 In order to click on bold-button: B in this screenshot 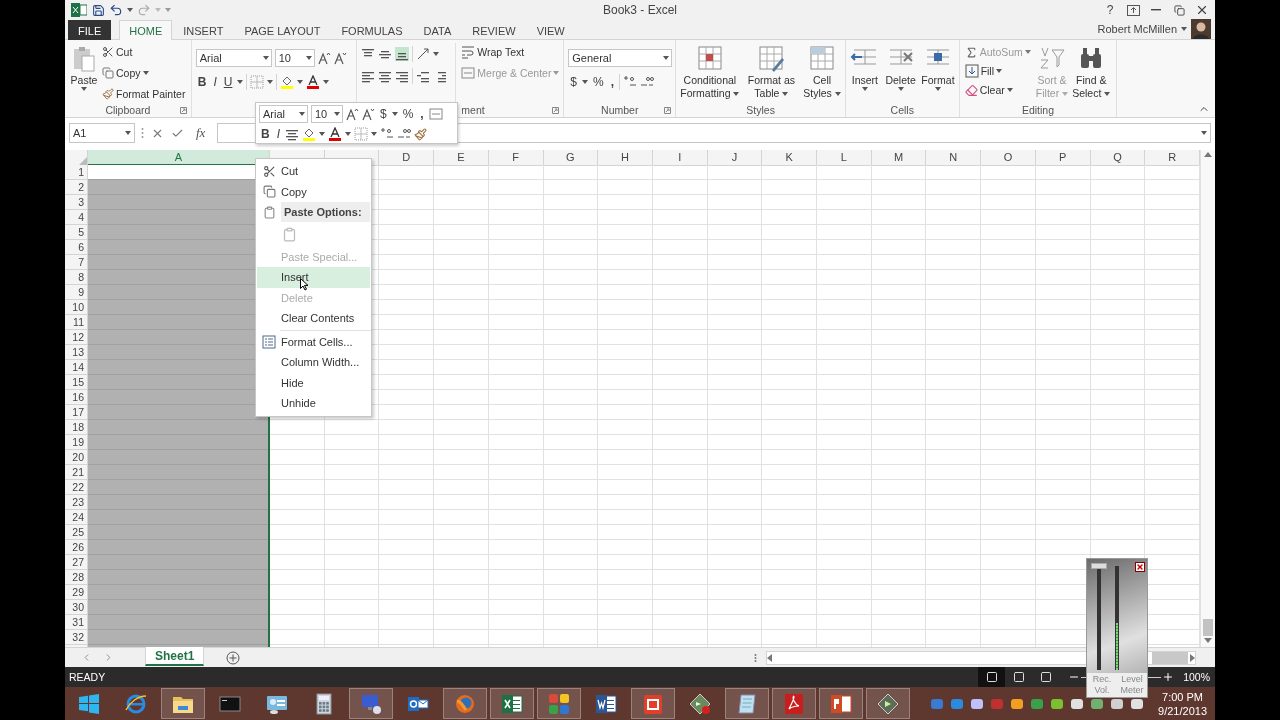, I will do `click(202, 82)`.